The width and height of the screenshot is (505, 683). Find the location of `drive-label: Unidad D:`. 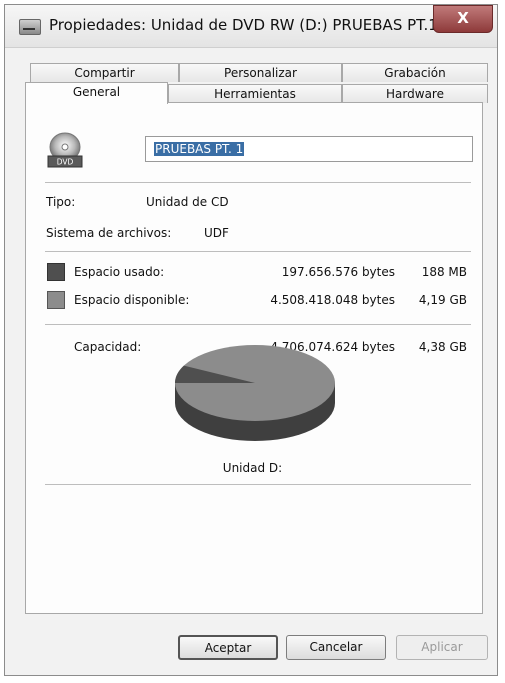

drive-label: Unidad D: is located at coordinates (252, 468).